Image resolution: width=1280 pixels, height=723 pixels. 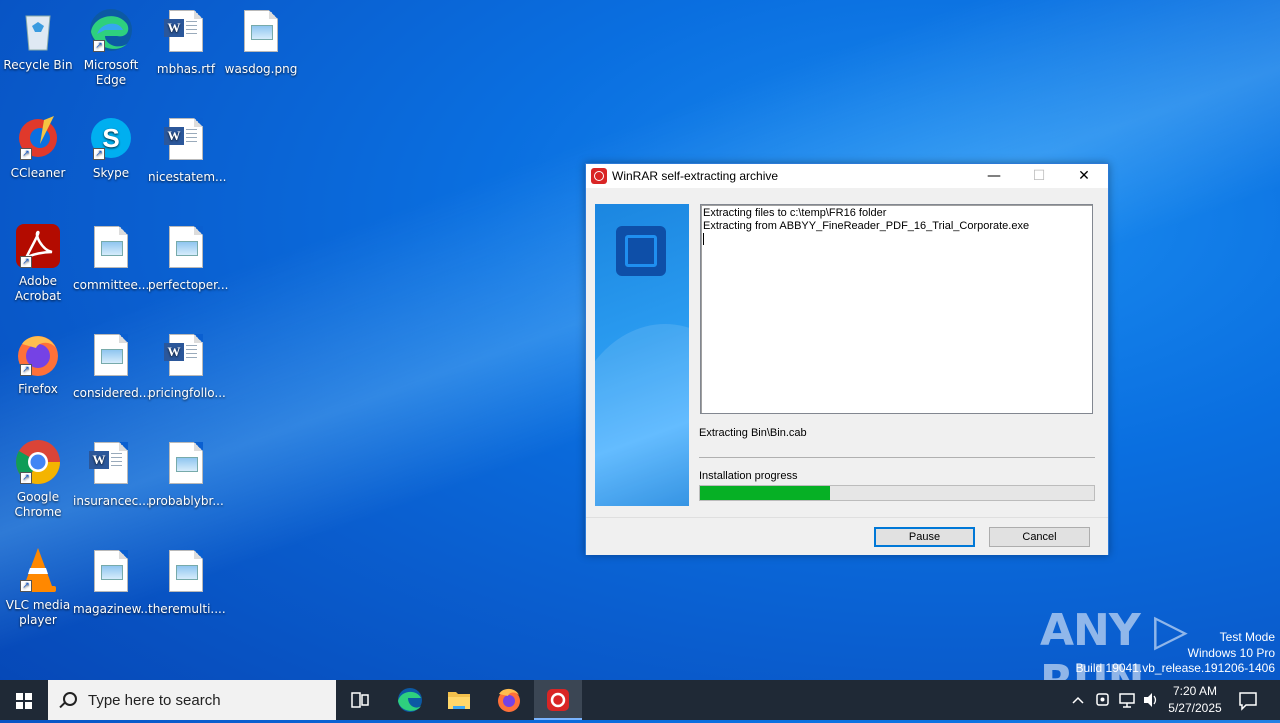 I want to click on desktop-icon-recycle-bin: Recycle Bin, so click(x=38, y=39).